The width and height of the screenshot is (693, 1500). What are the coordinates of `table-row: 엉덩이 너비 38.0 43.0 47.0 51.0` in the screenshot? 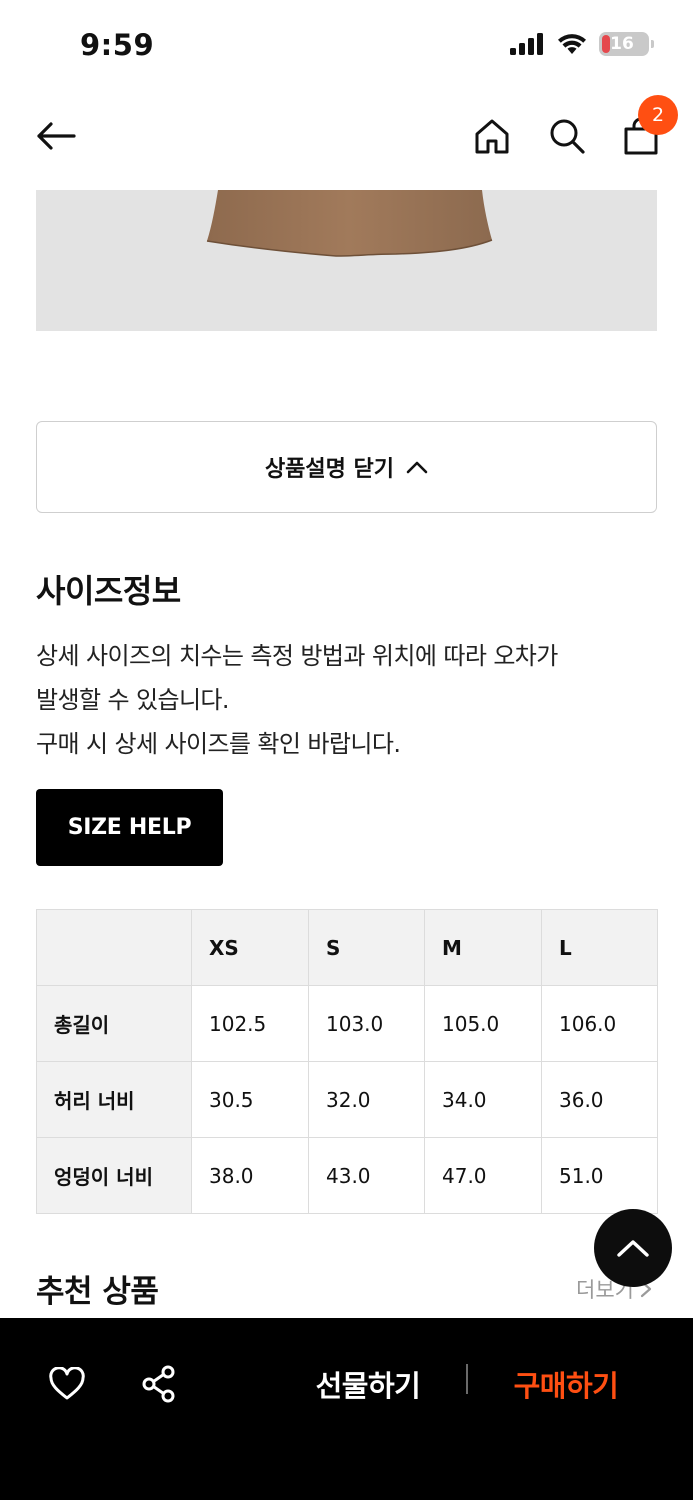 It's located at (347, 1175).